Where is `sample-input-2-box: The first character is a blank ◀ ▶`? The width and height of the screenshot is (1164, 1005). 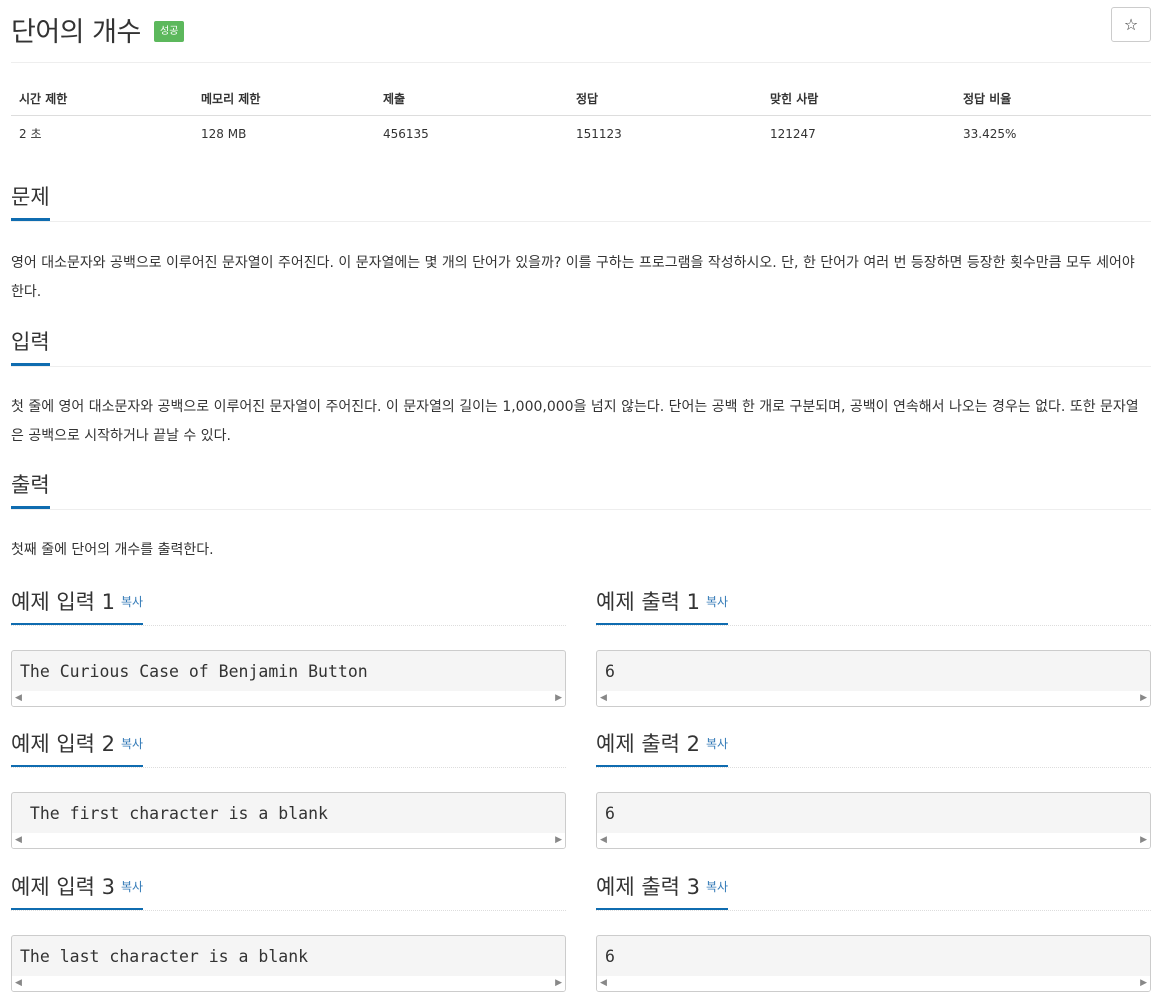 sample-input-2-box: The first character is a blank ◀ ▶ is located at coordinates (288, 820).